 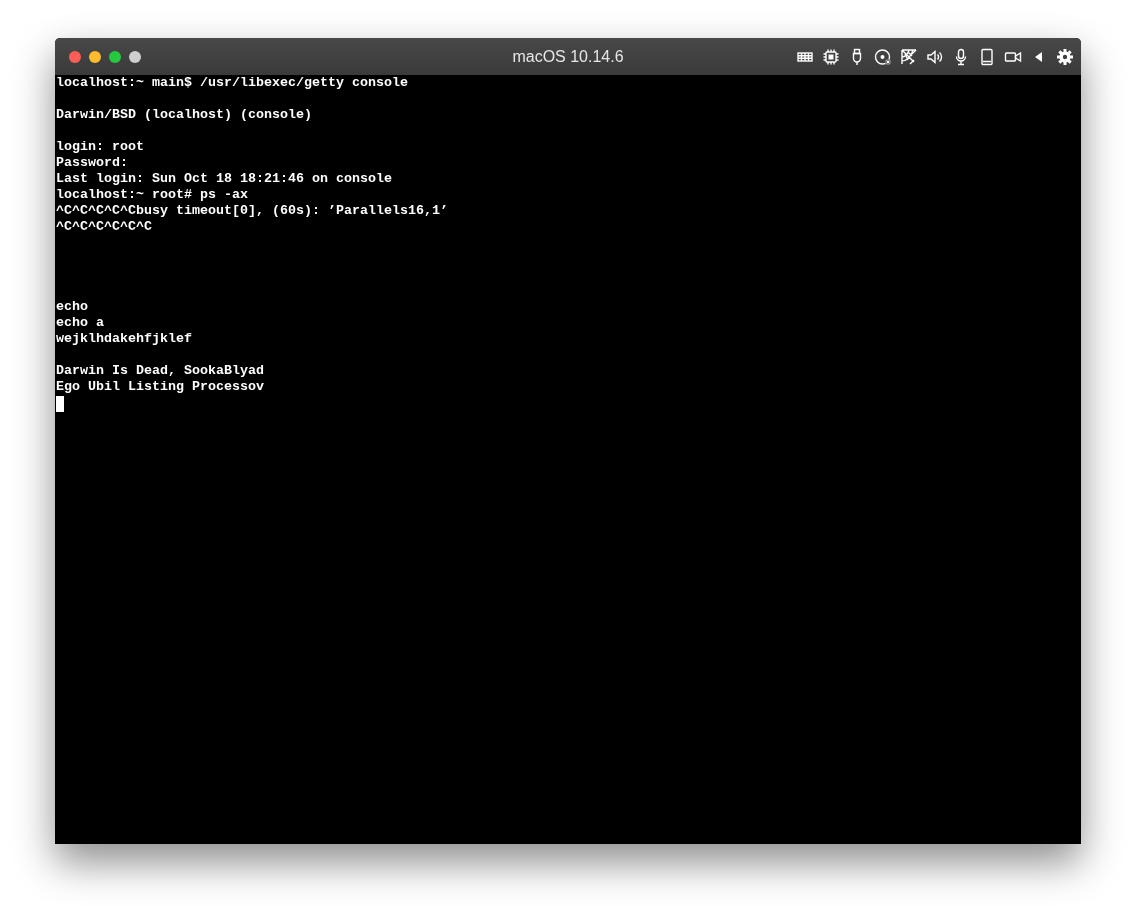 I want to click on terminal-line: login: root, so click(x=100, y=147).